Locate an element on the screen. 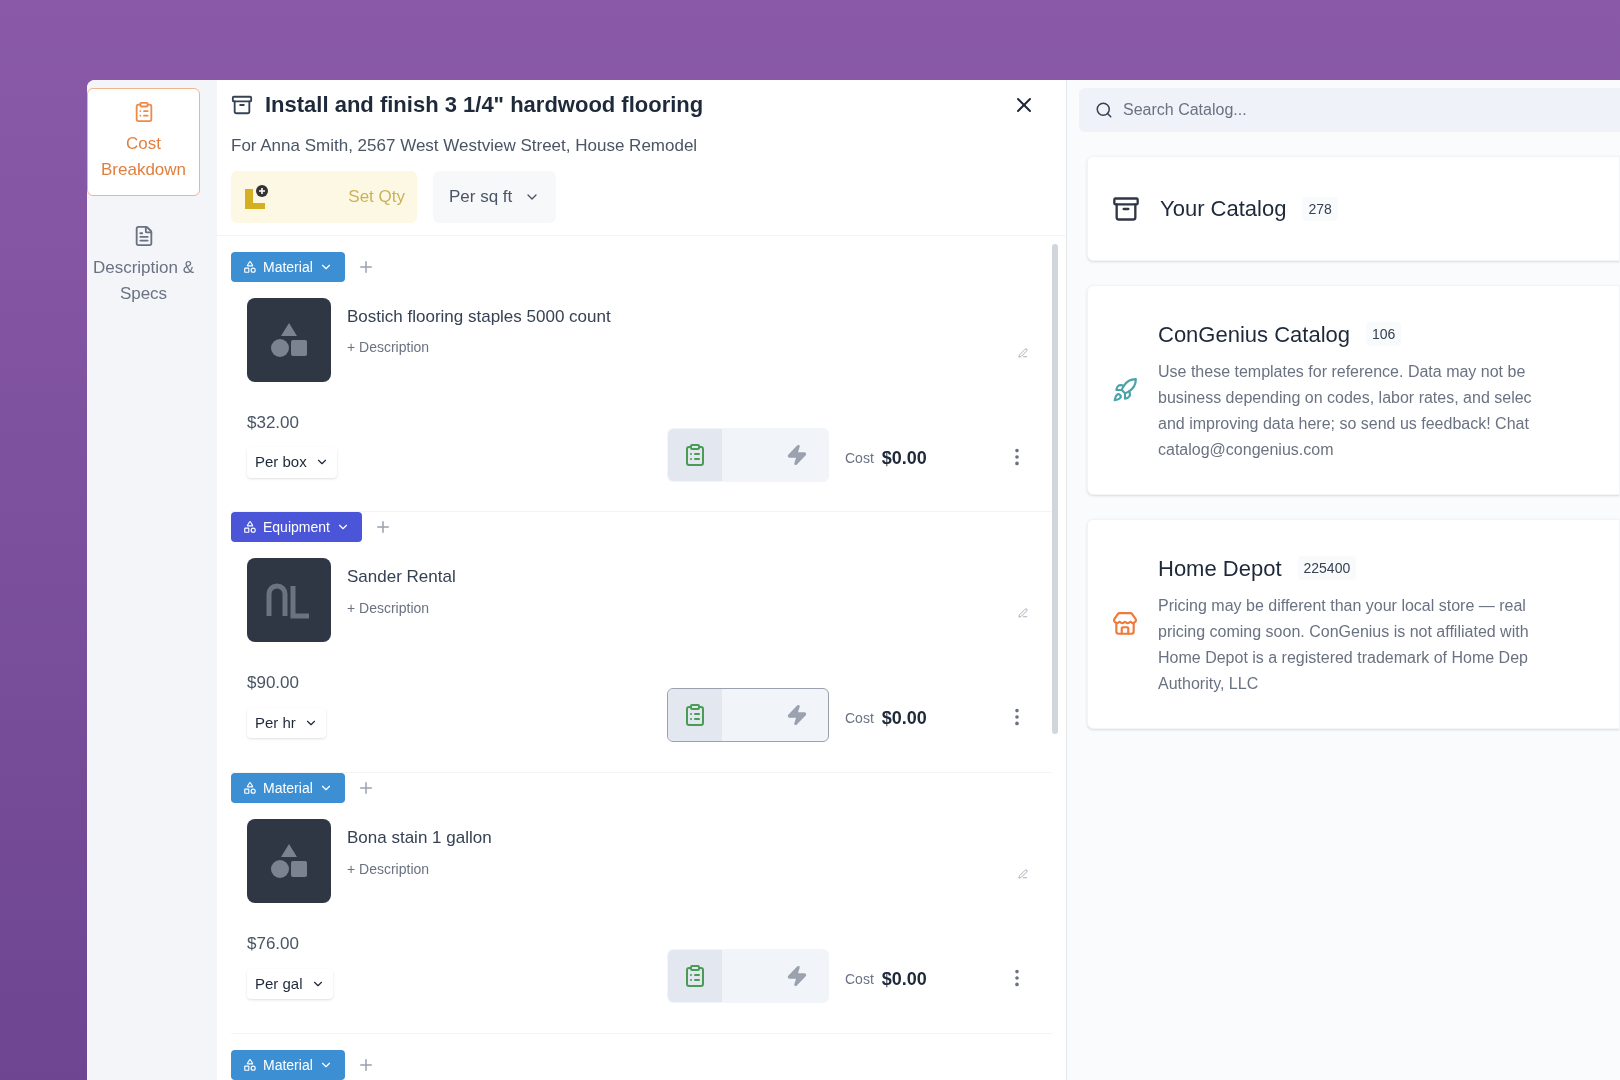 The width and height of the screenshot is (1620, 1080). catalog-card: Home Depot 225400 Pricing may be different than your local store — real pricing coming soon. ConGenius is not affiliated with Home Depot is a registered trademark of Home Dep Authority, LLC is located at coordinates (1353, 624).